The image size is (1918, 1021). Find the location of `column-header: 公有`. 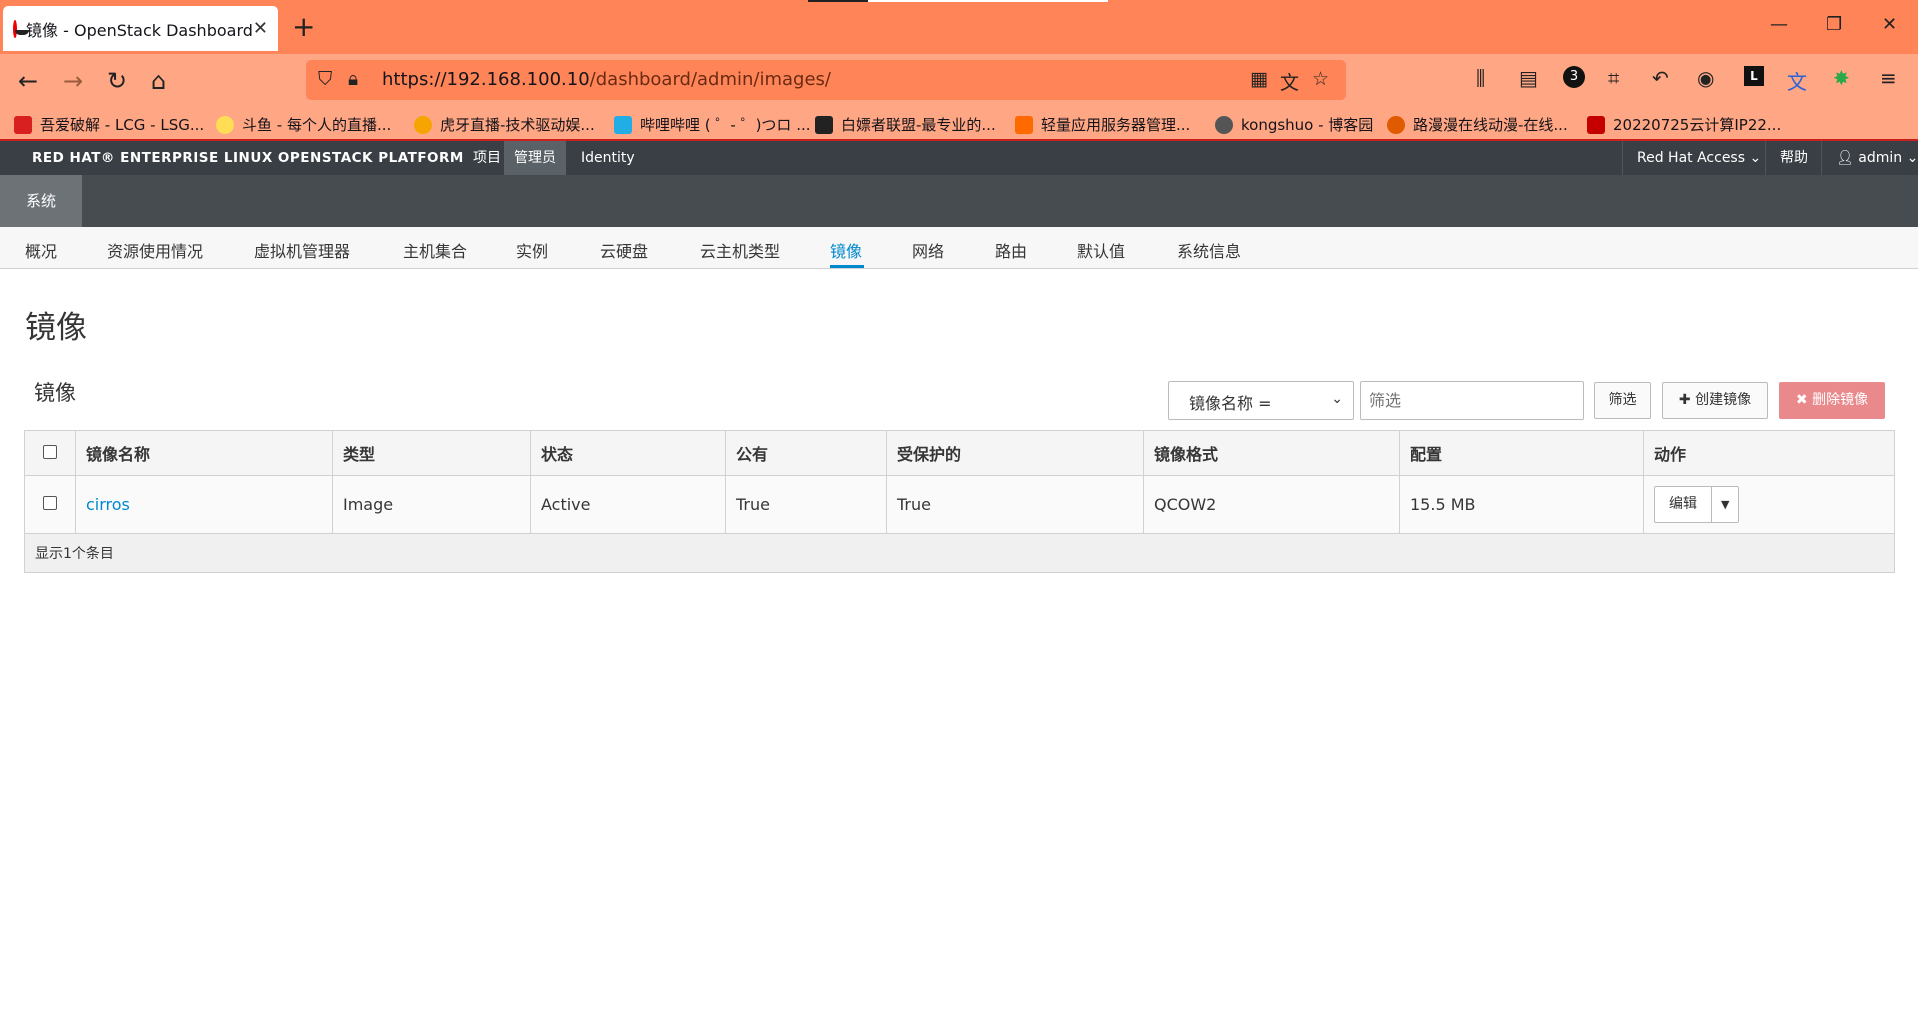

column-header: 公有 is located at coordinates (806, 453).